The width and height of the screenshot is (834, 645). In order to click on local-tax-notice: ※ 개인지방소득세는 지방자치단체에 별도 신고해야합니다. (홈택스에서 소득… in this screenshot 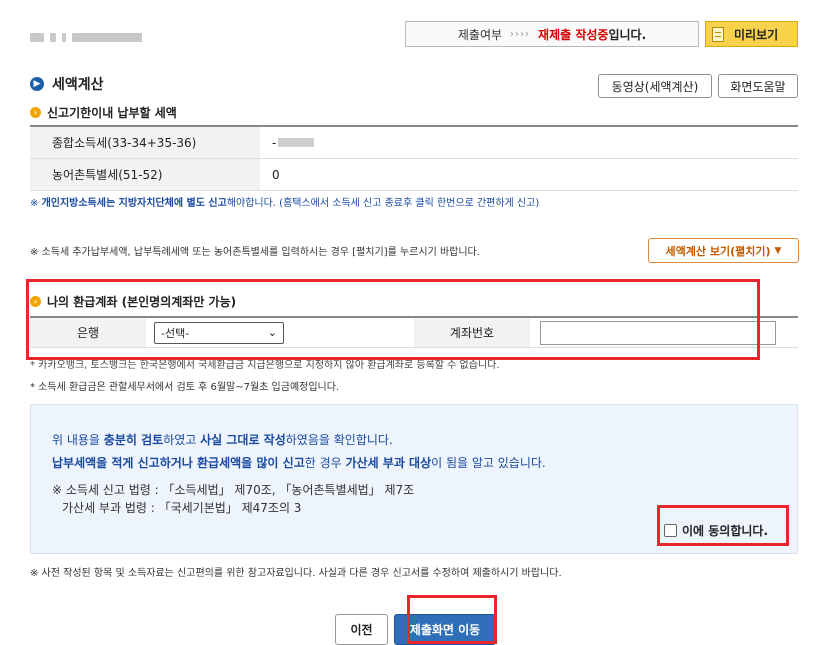, I will do `click(285, 203)`.